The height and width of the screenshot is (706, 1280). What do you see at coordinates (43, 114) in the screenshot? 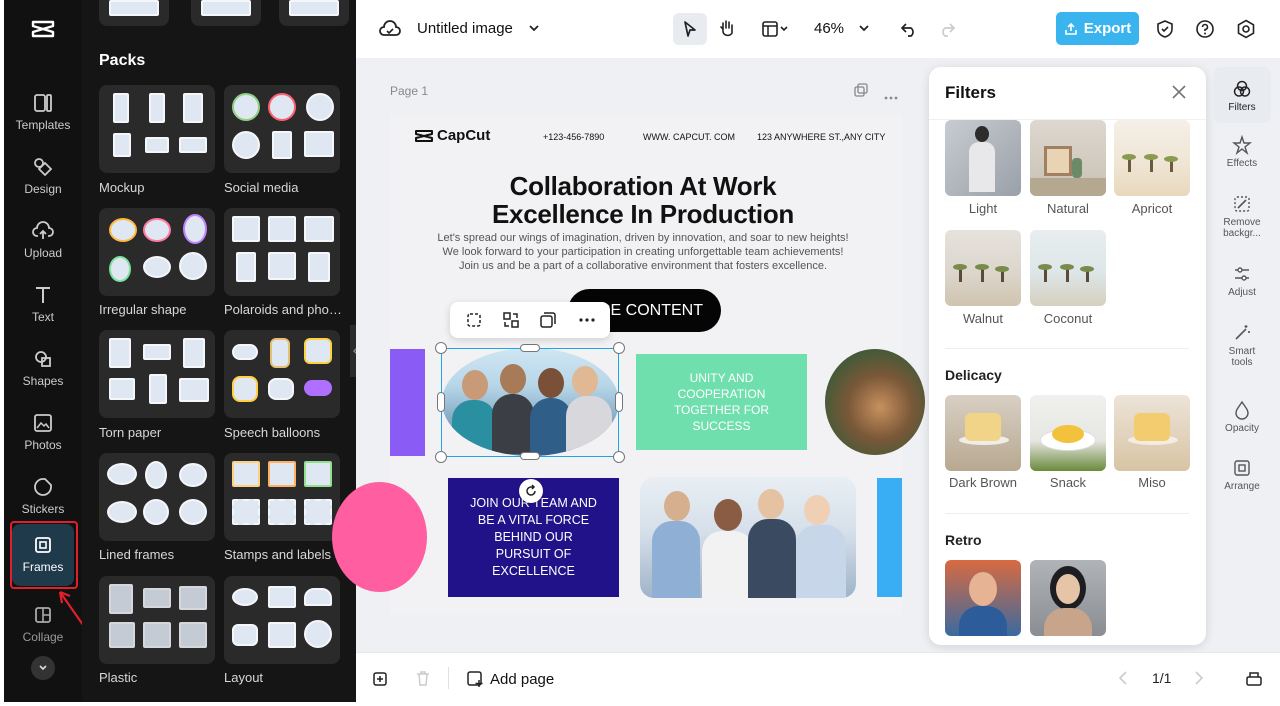
I see `rail-templates: Templates` at bounding box center [43, 114].